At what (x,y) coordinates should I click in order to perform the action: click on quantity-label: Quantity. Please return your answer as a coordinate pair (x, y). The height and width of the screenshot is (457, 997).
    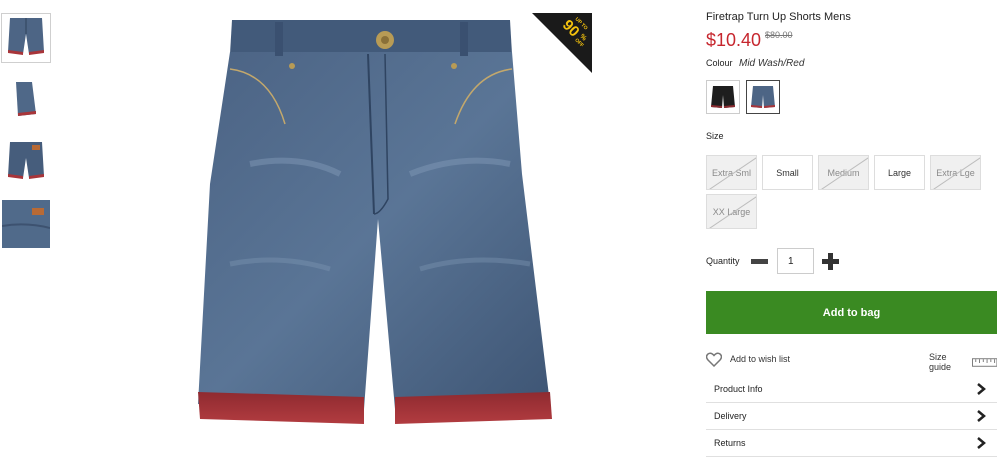
    Looking at the image, I should click on (723, 261).